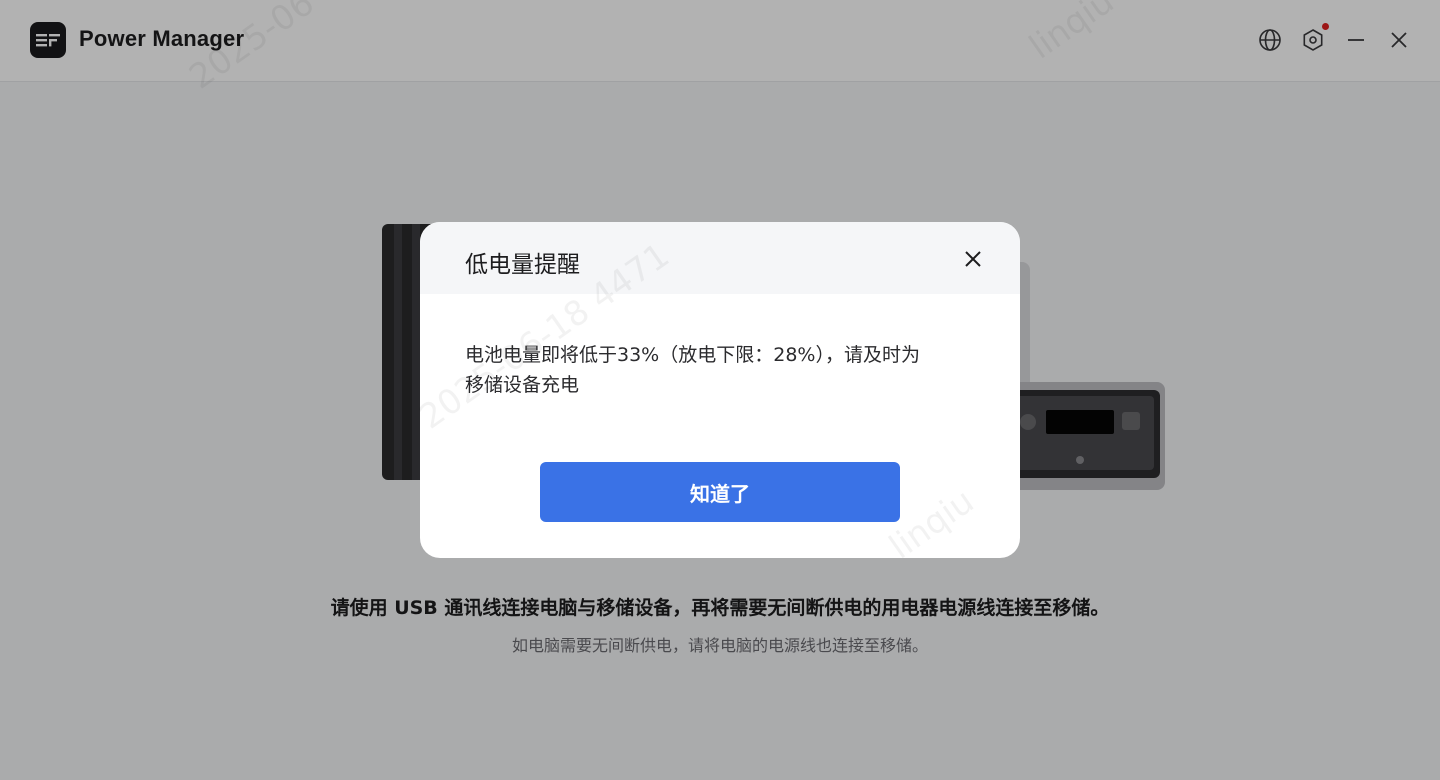 Image resolution: width=1440 pixels, height=780 pixels. What do you see at coordinates (522, 385) in the screenshot?
I see `dialog-message-line2: 移储设备充电` at bounding box center [522, 385].